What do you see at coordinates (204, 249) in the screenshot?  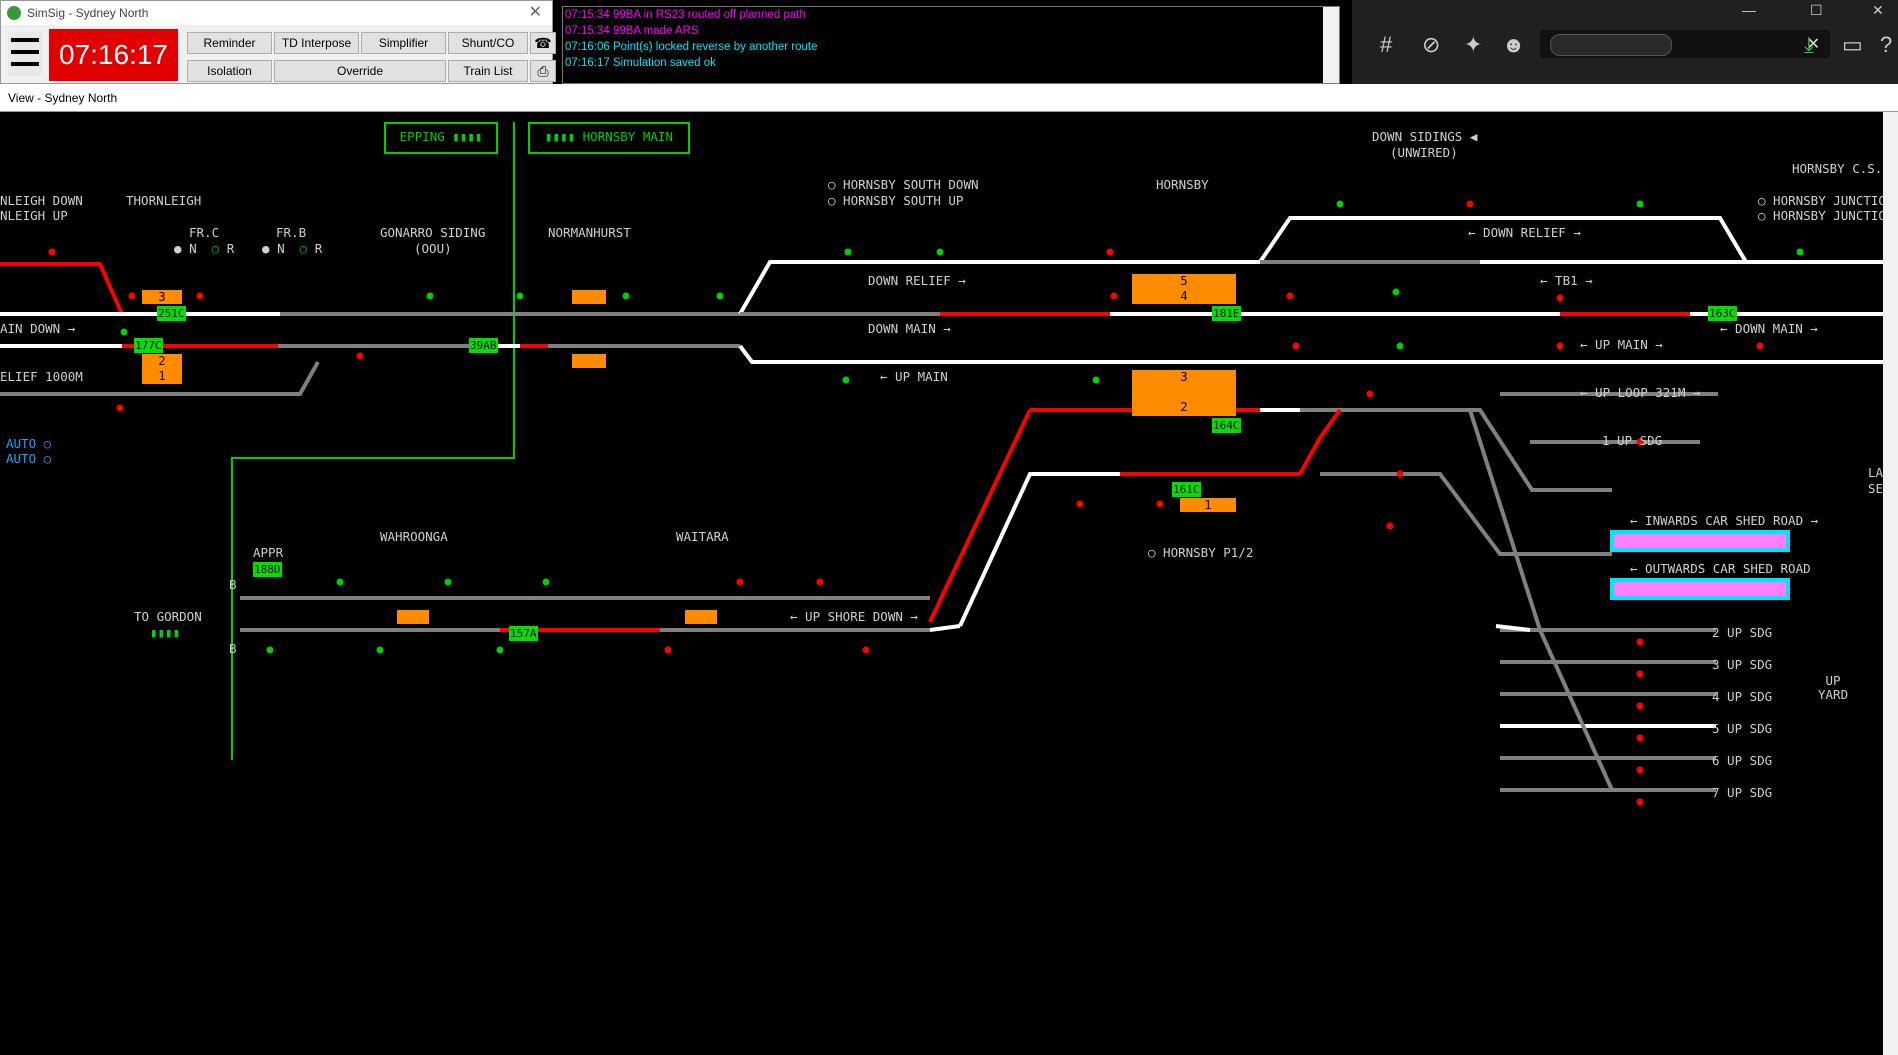 I see `frc-switch: ● N ○ R` at bounding box center [204, 249].